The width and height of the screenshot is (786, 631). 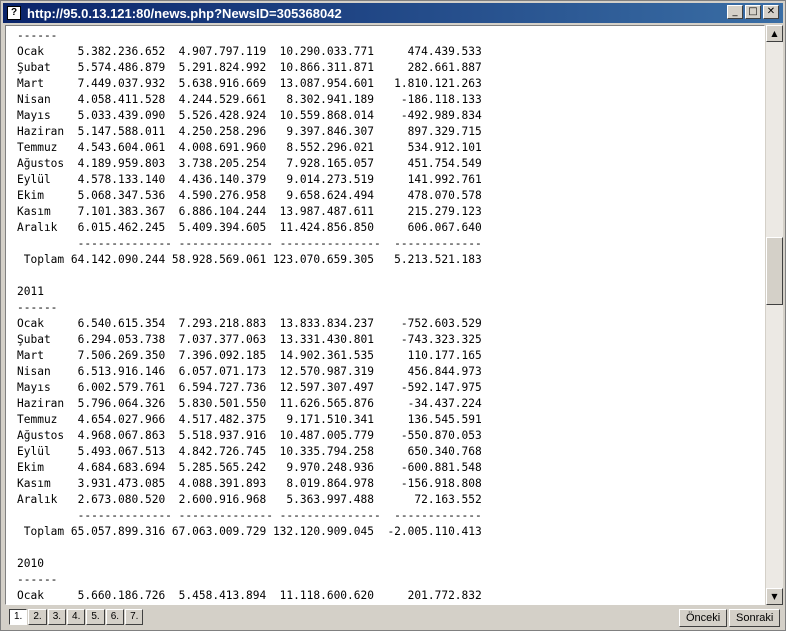 I want to click on minimize-button: _, so click(x=735, y=12).